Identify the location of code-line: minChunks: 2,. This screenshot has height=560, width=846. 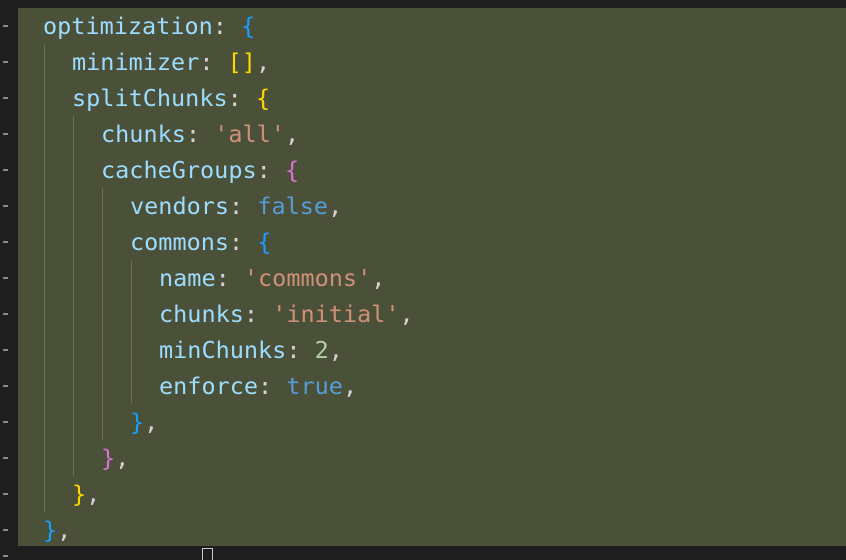
(251, 350).